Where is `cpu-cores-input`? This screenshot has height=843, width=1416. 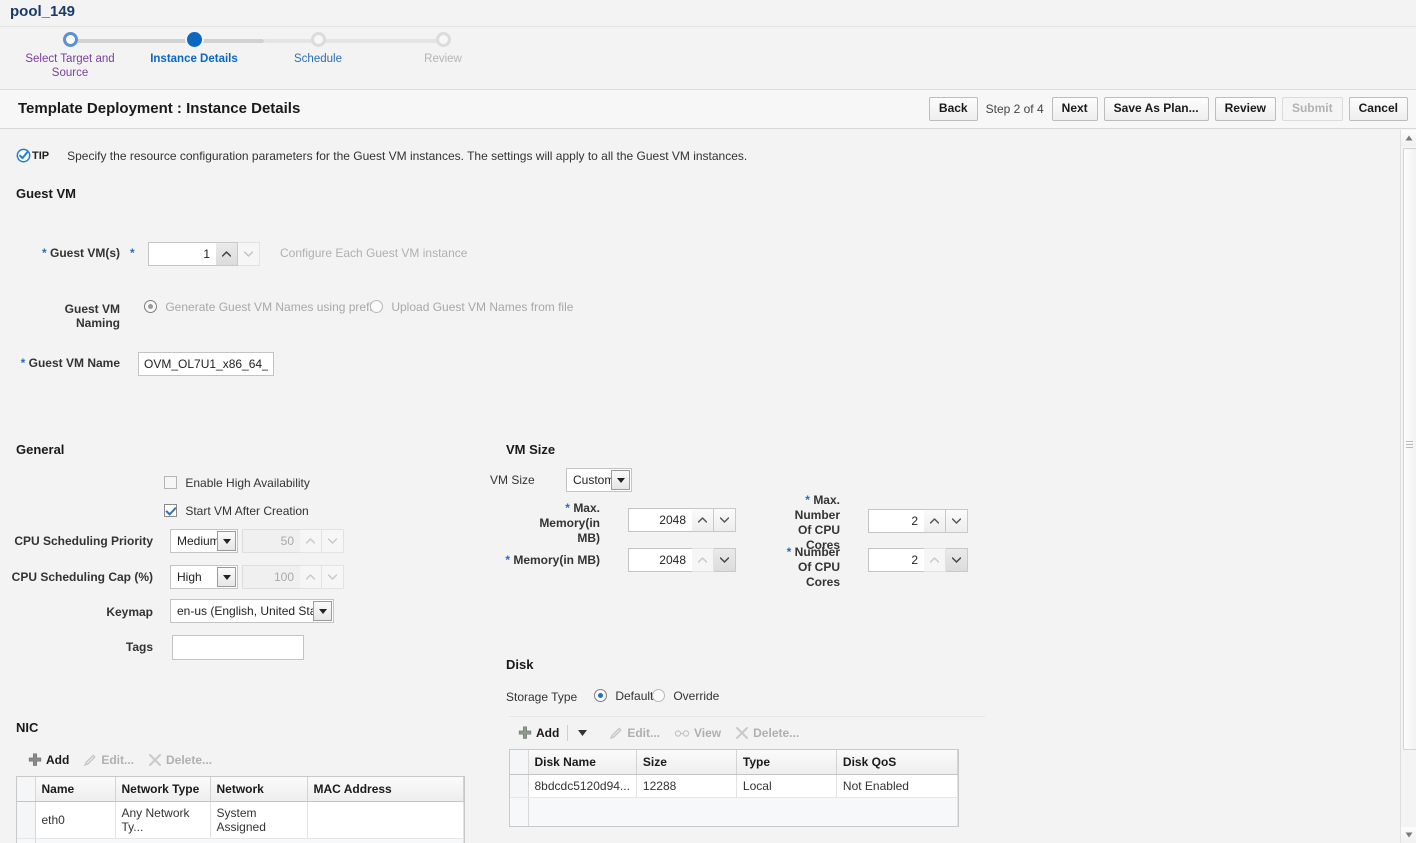 cpu-cores-input is located at coordinates (896, 560).